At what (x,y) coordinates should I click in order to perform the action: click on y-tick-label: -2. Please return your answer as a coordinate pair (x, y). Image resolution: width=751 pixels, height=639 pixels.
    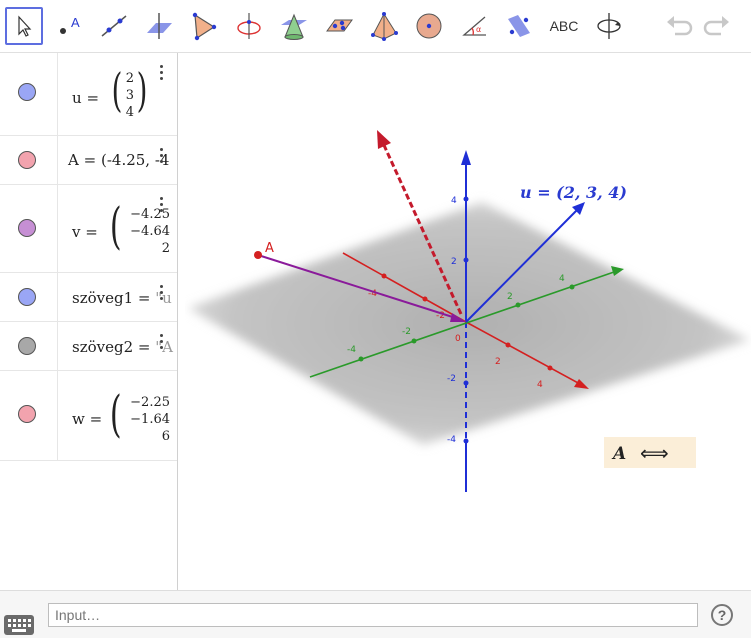
    Looking at the image, I should click on (406, 332).